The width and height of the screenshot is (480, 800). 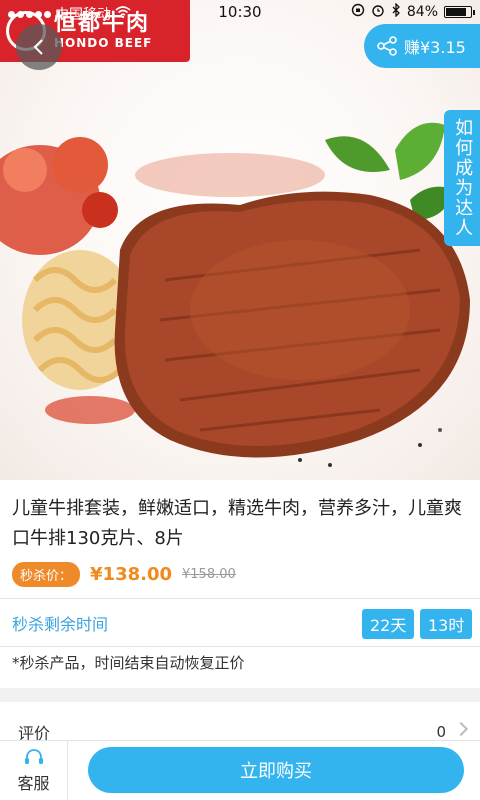 I want to click on current-price: ¥138.00, so click(x=131, y=574).